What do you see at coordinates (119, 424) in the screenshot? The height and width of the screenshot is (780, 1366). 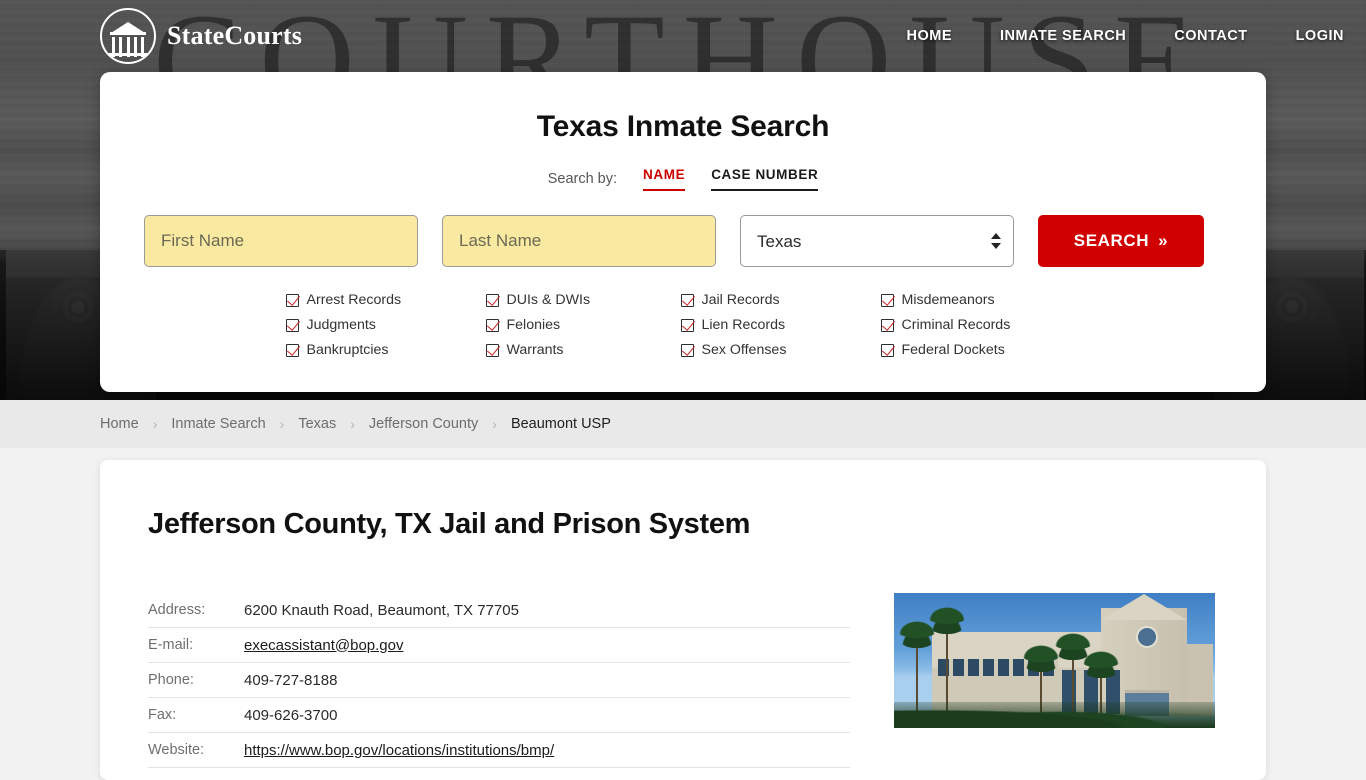 I see `breadcrumb-item-home: Home` at bounding box center [119, 424].